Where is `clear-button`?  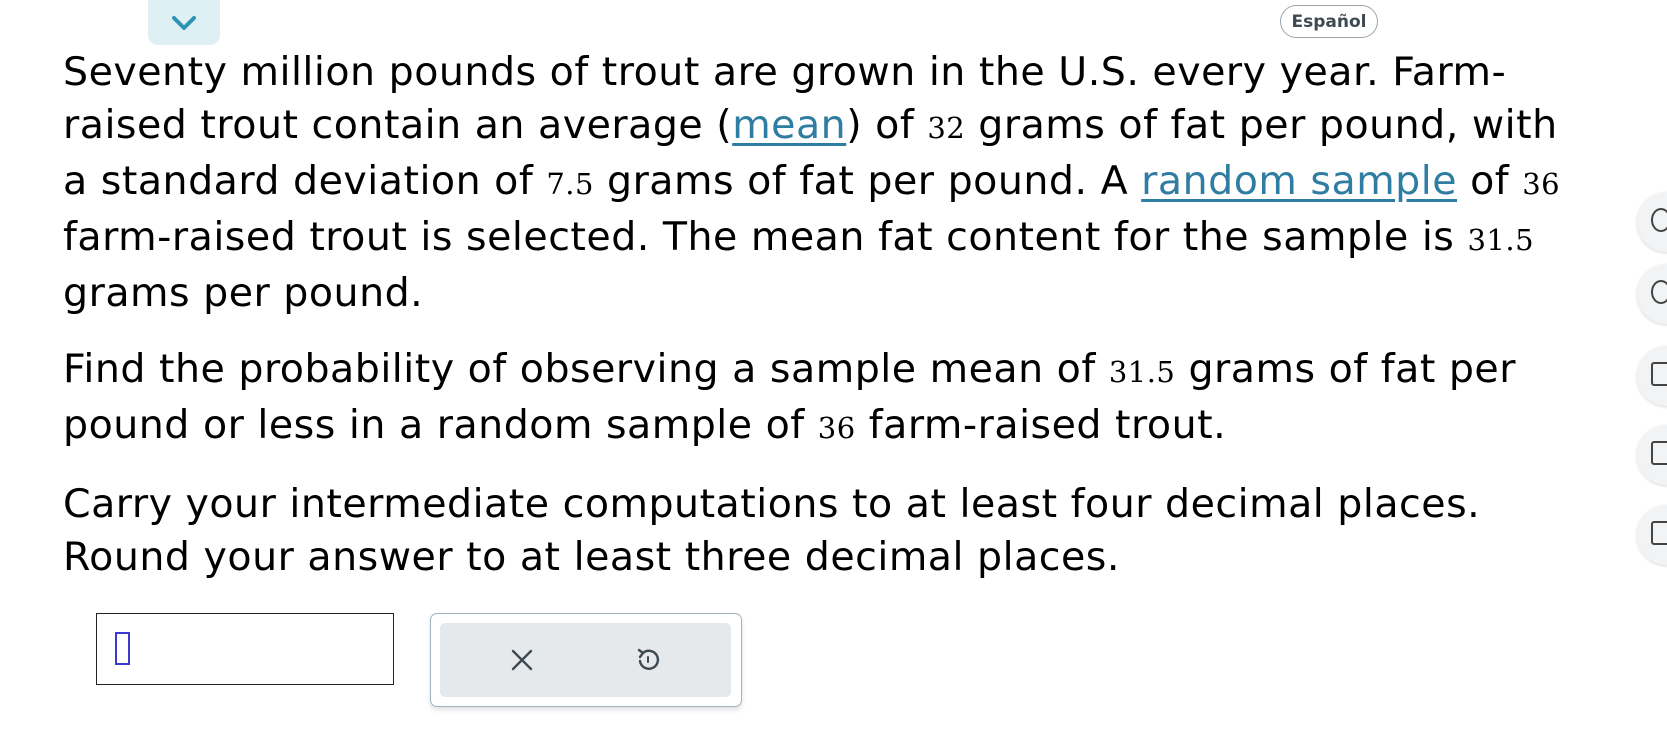 clear-button is located at coordinates (522, 660).